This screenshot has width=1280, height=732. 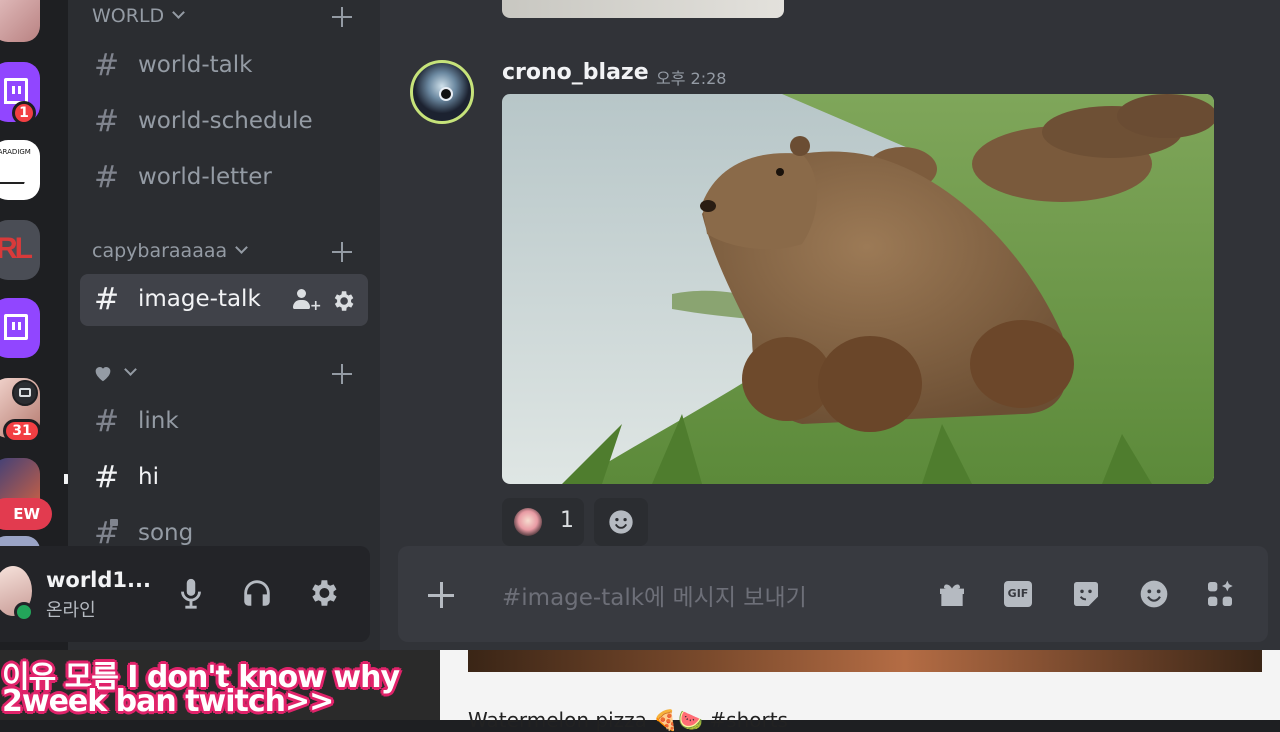 What do you see at coordinates (114, 522) in the screenshot?
I see `lock-icon` at bounding box center [114, 522].